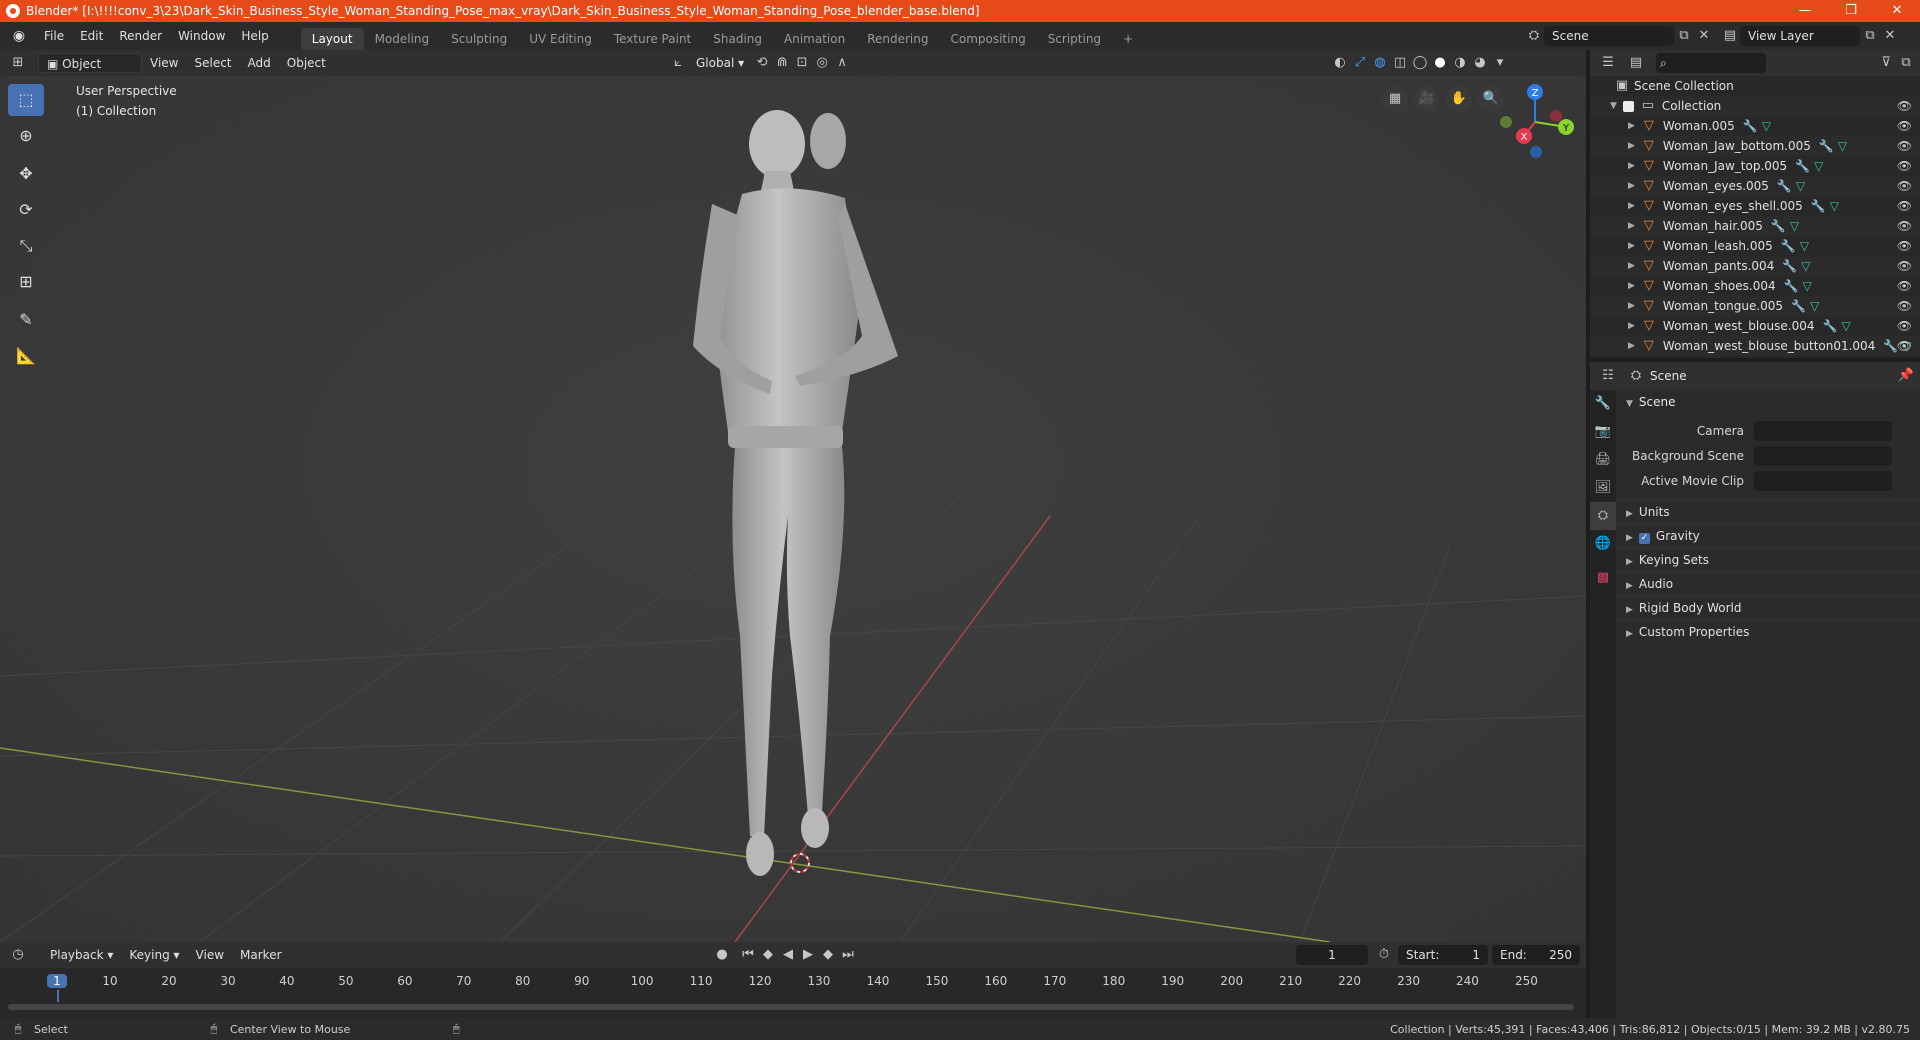 The image size is (1920, 1040). What do you see at coordinates (652, 39) in the screenshot?
I see `tab-texture-paint: Texture Paint` at bounding box center [652, 39].